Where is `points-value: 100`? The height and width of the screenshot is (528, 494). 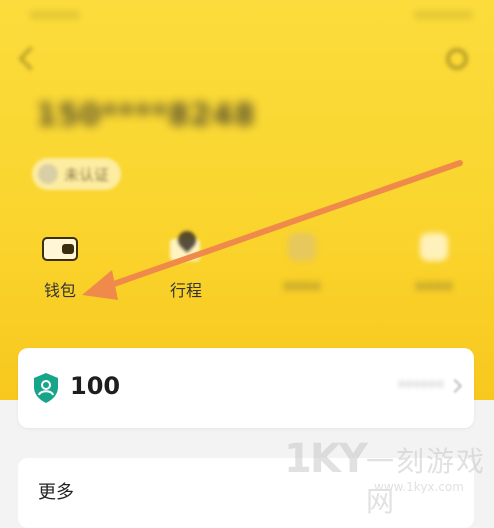 points-value: 100 is located at coordinates (95, 386).